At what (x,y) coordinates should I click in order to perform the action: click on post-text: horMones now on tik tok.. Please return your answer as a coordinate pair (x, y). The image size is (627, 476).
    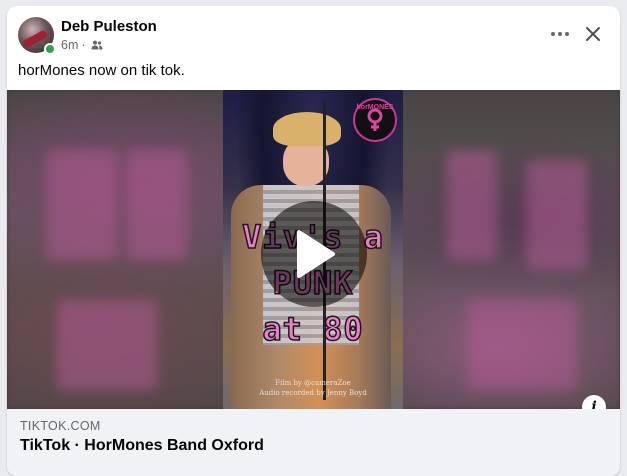
    Looking at the image, I should click on (101, 70).